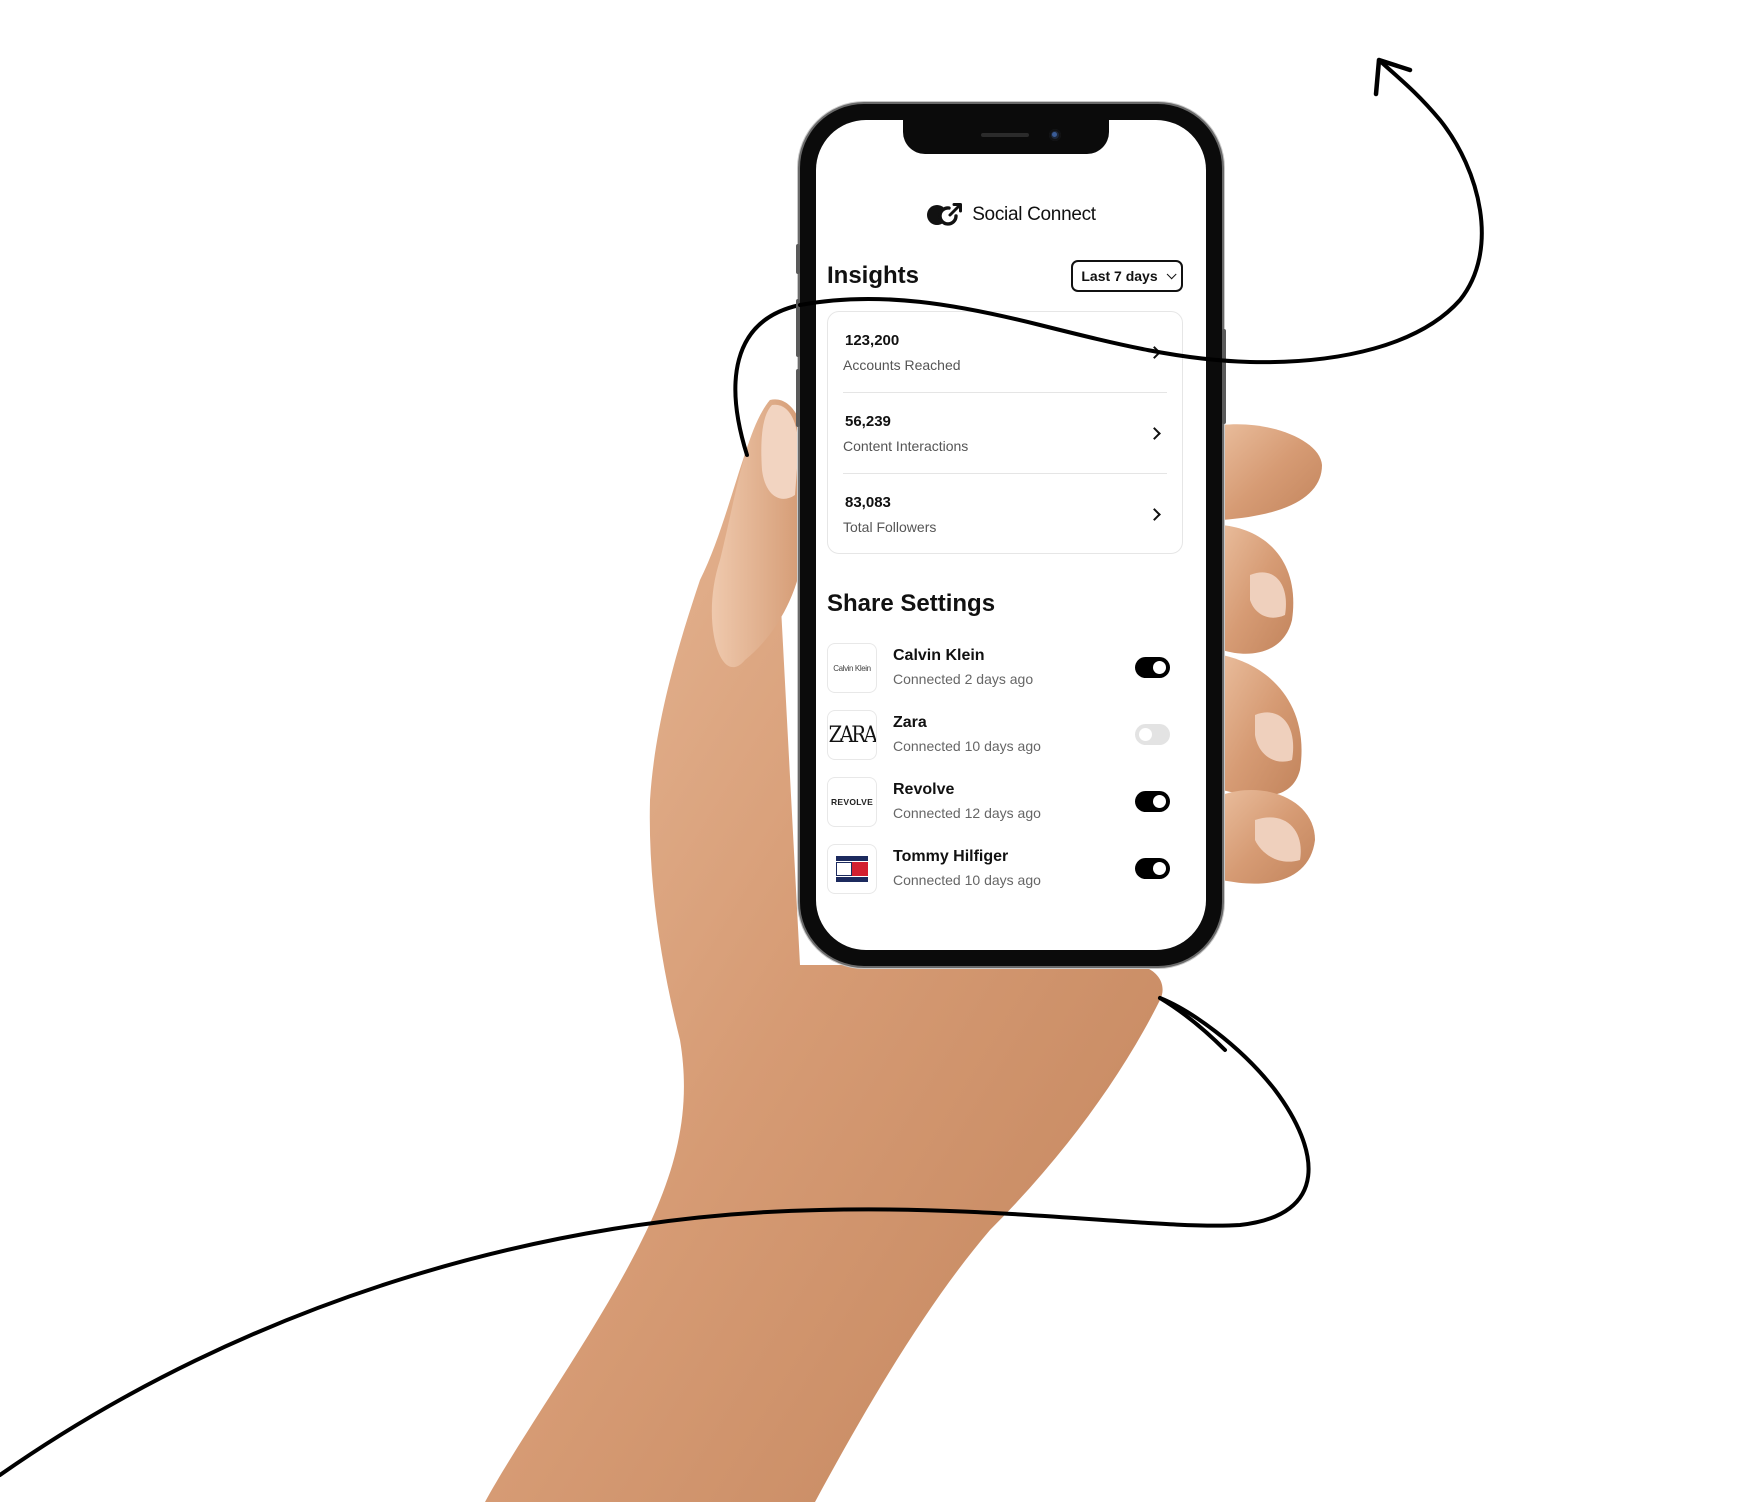  I want to click on phone-notch, so click(1006, 137).